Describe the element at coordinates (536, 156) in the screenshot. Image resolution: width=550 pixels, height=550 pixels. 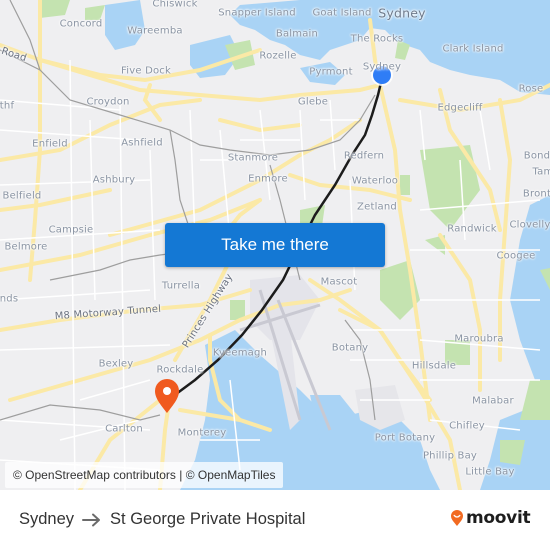
I see `place-label: Bond` at that location.